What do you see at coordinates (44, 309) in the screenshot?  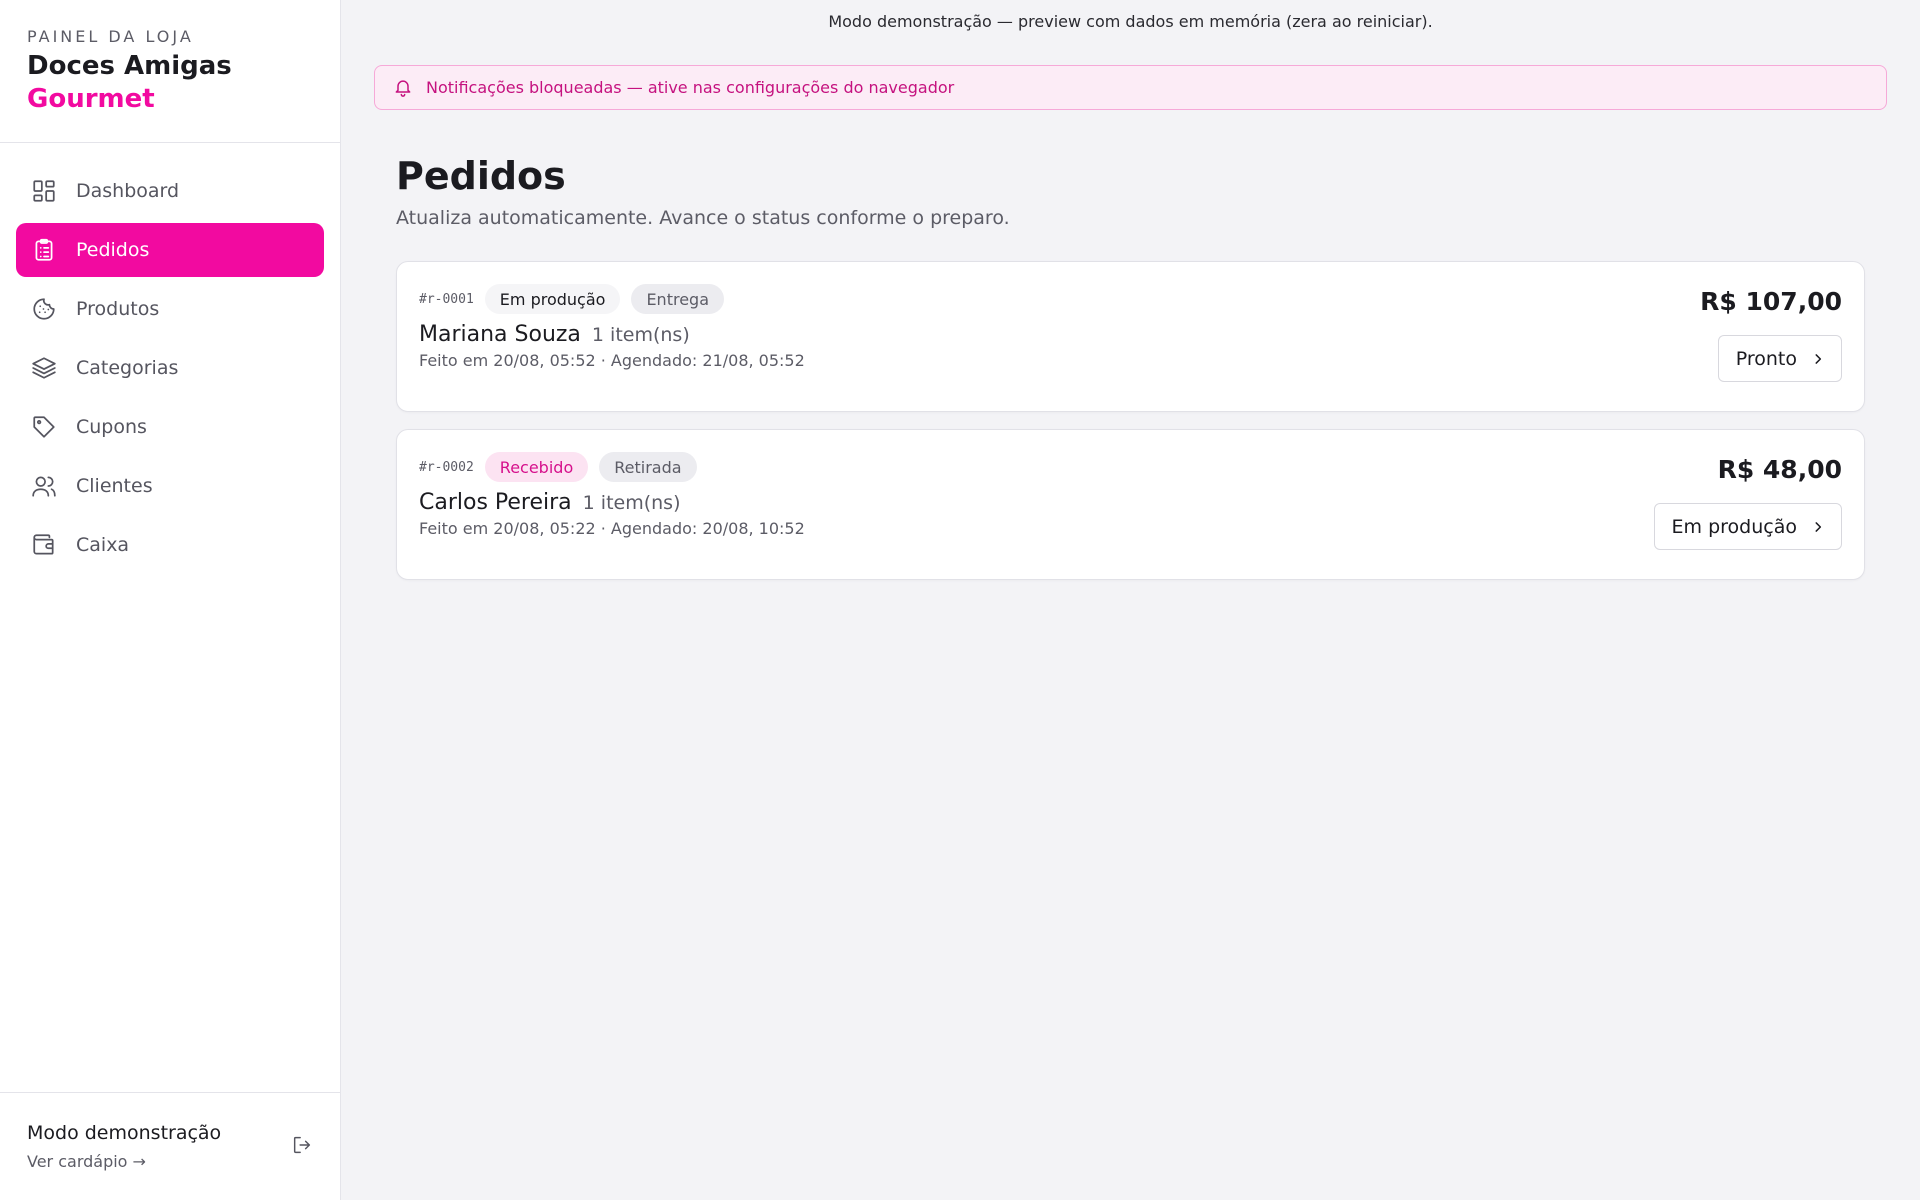 I see `cookie-icon` at bounding box center [44, 309].